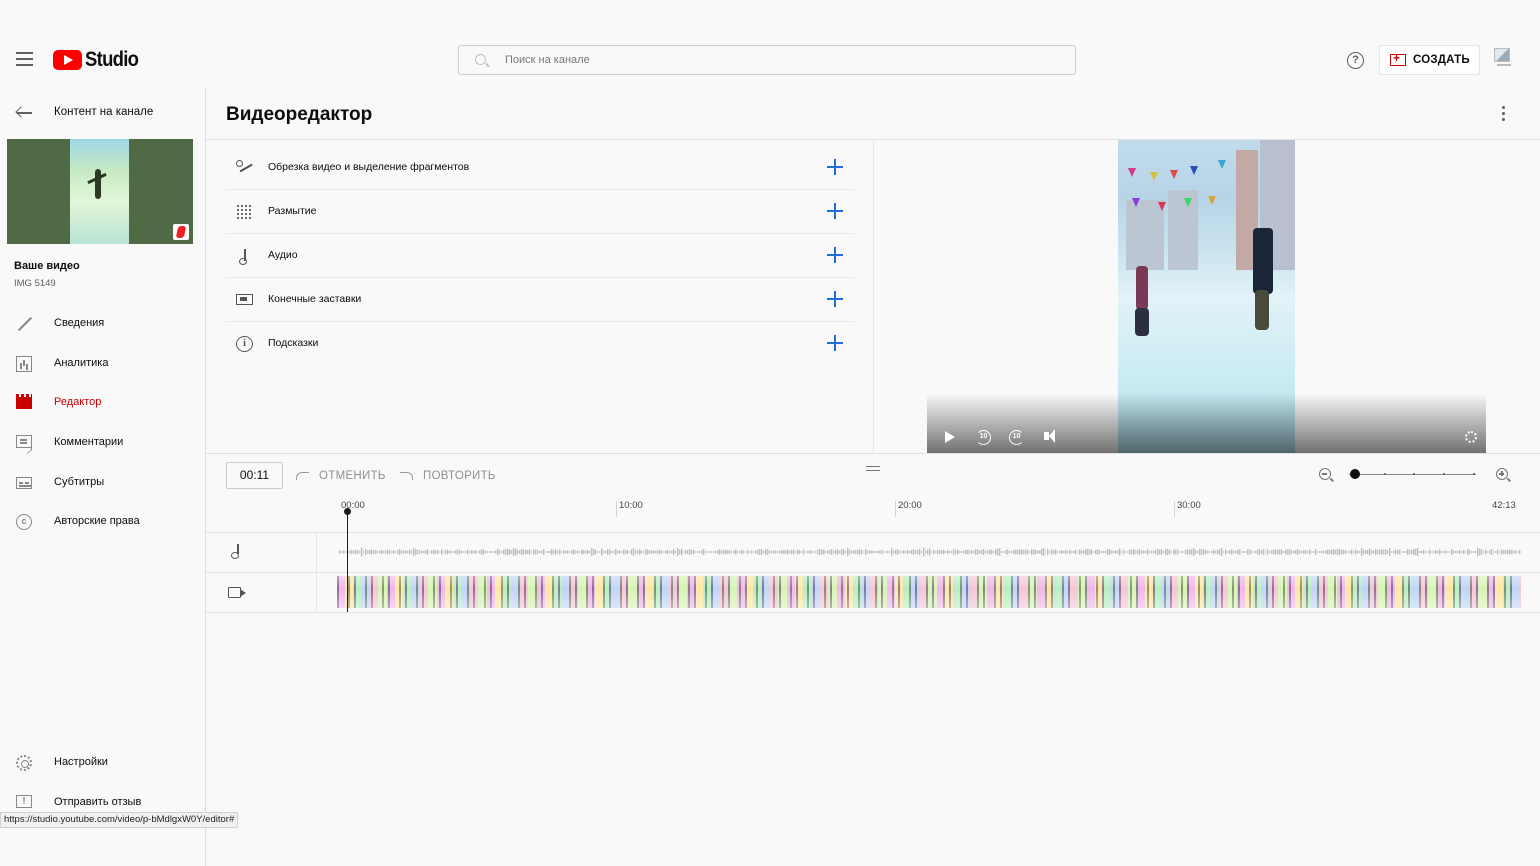  I want to click on ruler-tick-label: 42:13, so click(1504, 505).